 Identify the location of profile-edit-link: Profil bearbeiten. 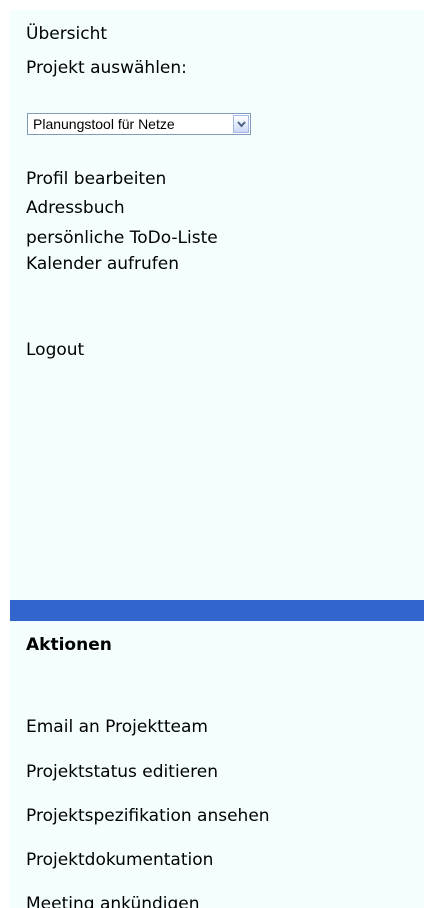
(96, 179).